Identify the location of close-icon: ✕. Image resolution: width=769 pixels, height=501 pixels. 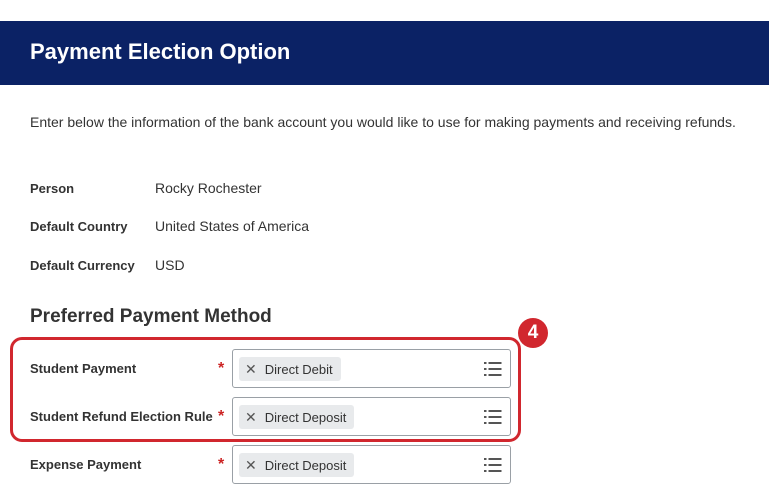
(251, 465).